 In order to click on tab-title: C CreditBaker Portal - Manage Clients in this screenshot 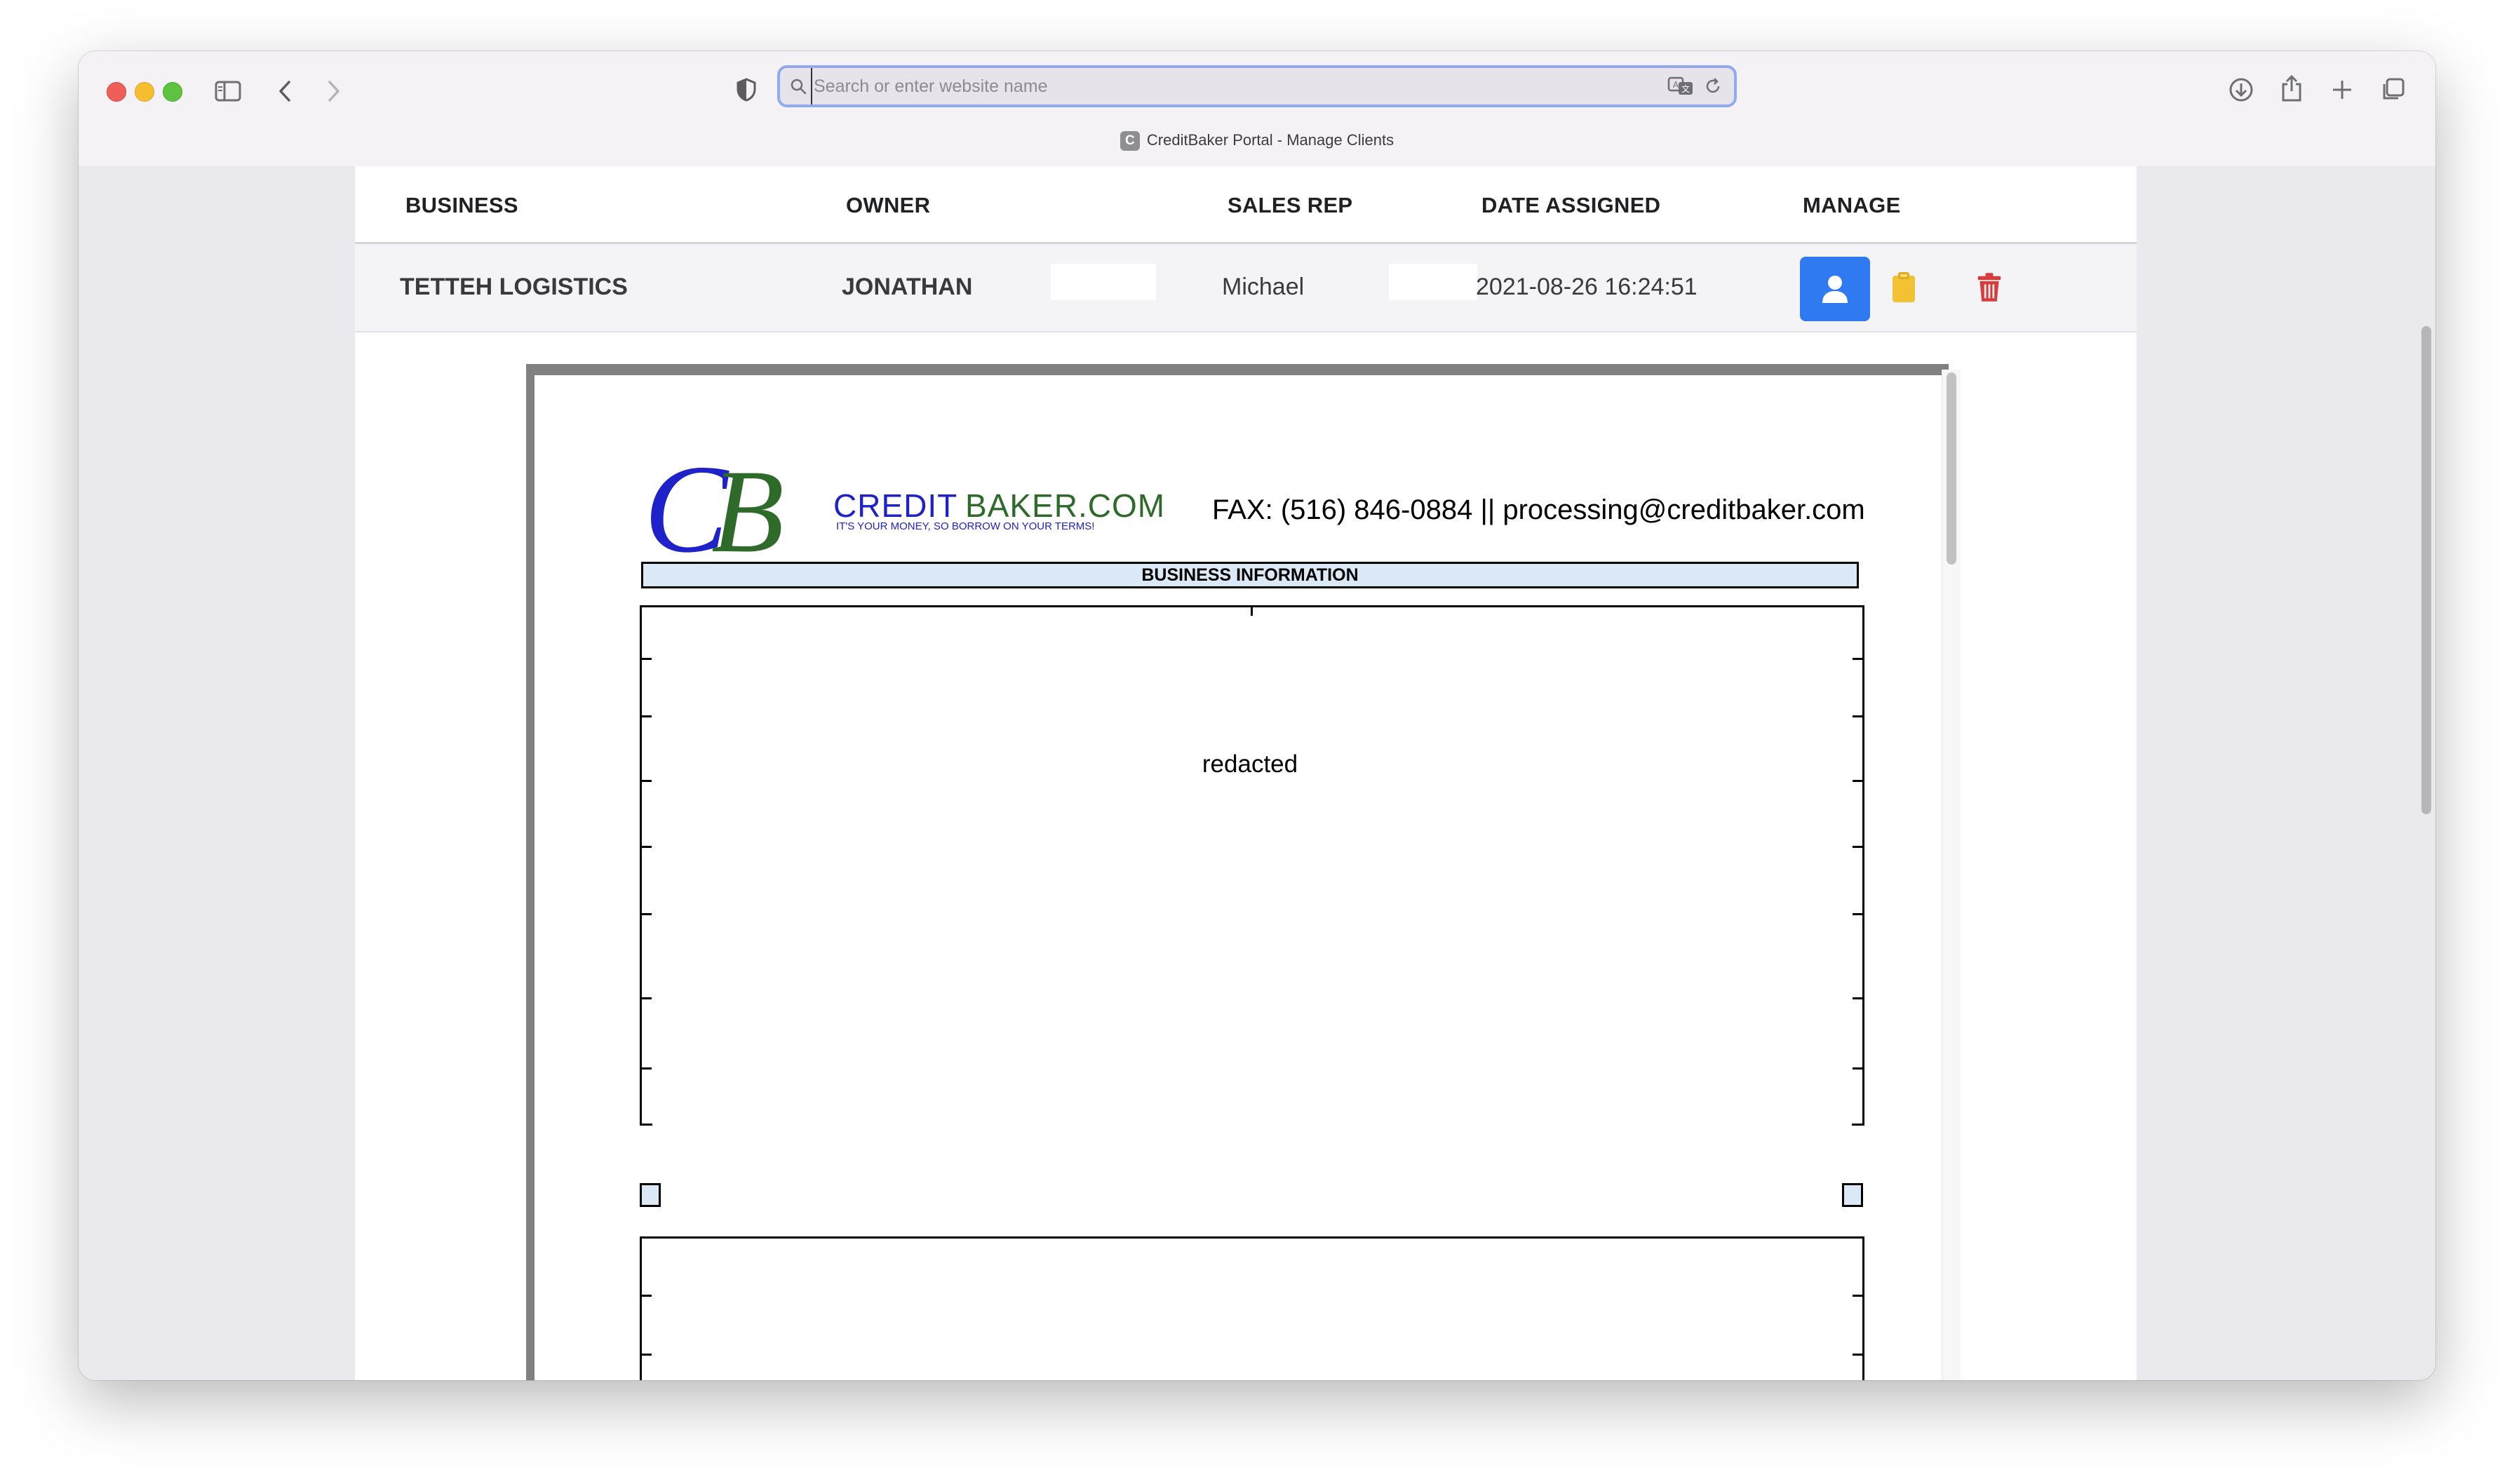, I will do `click(1257, 141)`.